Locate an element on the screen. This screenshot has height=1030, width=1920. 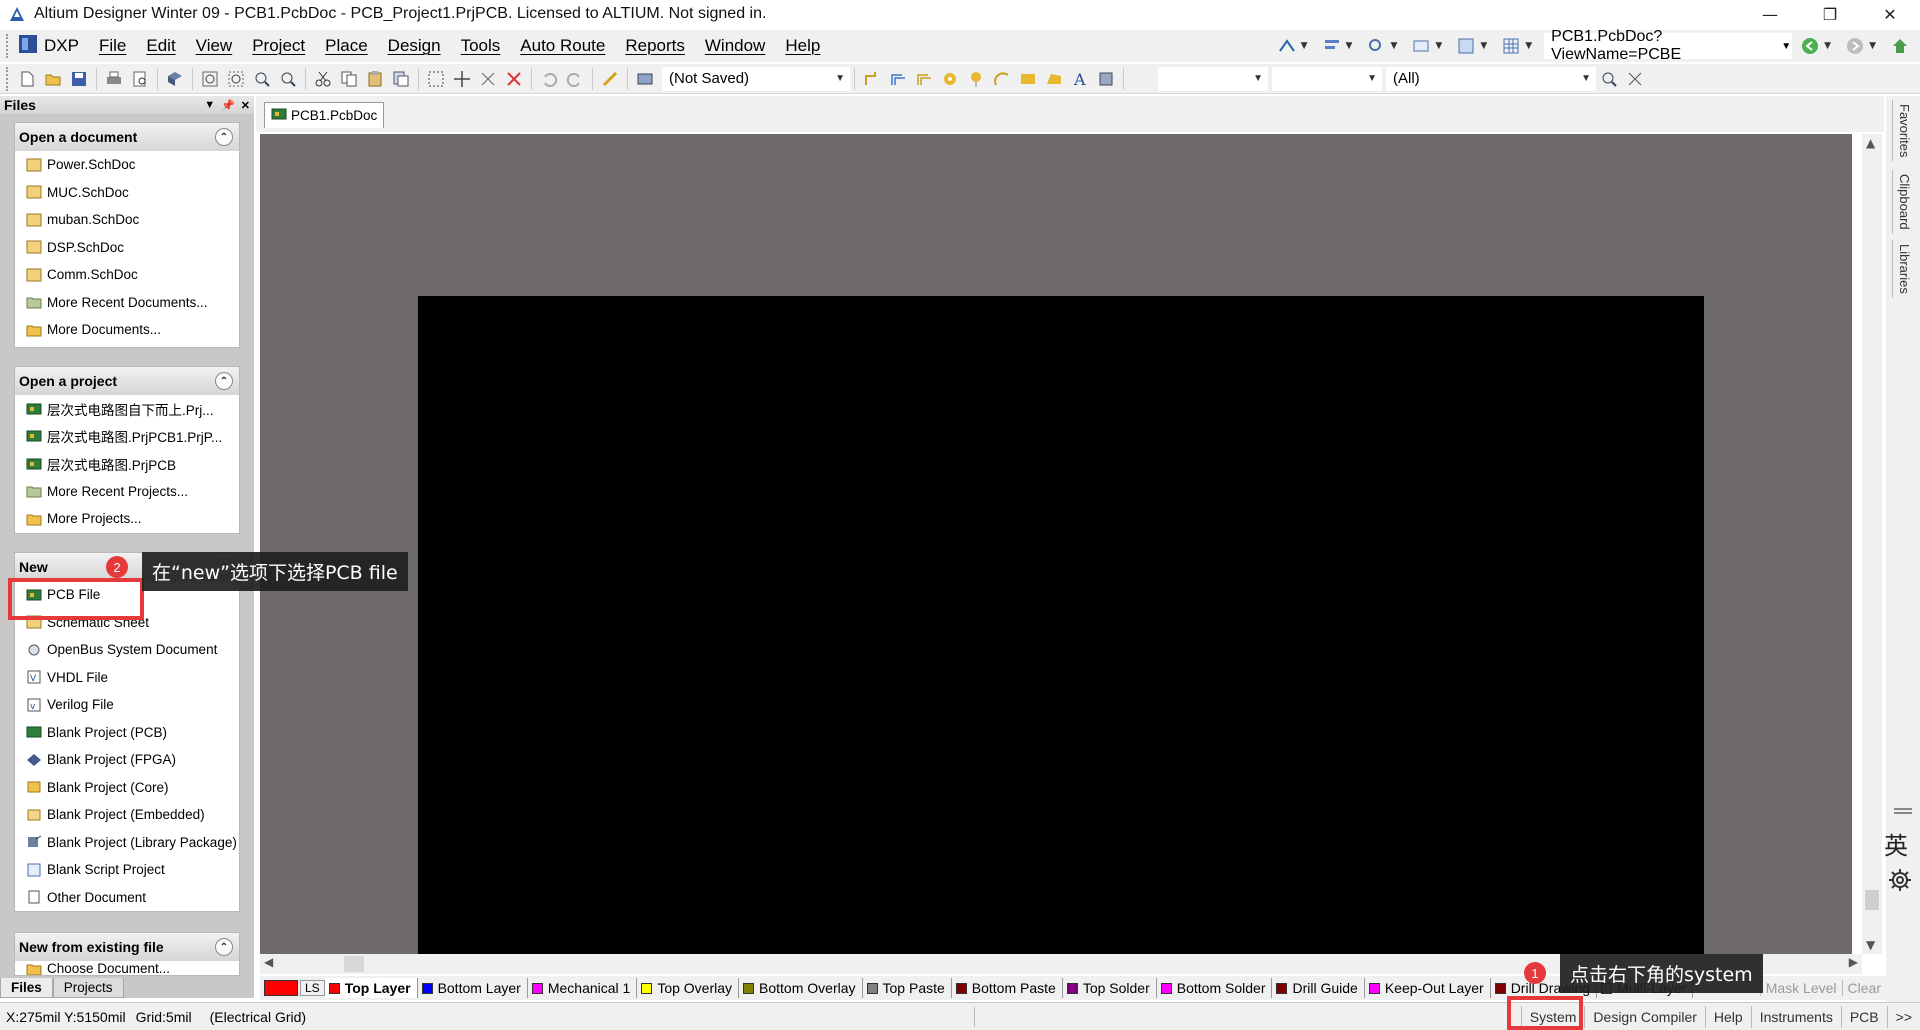
new-blank-project-library-item: Blank Project (Library Package) is located at coordinates (127, 843).